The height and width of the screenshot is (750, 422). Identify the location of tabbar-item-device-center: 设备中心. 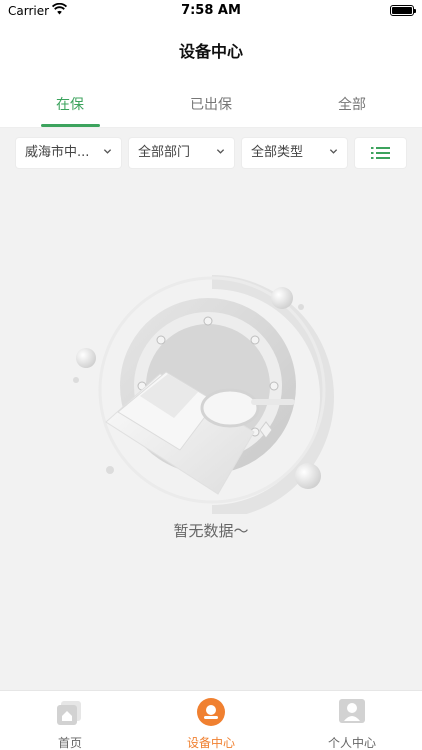
(211, 720).